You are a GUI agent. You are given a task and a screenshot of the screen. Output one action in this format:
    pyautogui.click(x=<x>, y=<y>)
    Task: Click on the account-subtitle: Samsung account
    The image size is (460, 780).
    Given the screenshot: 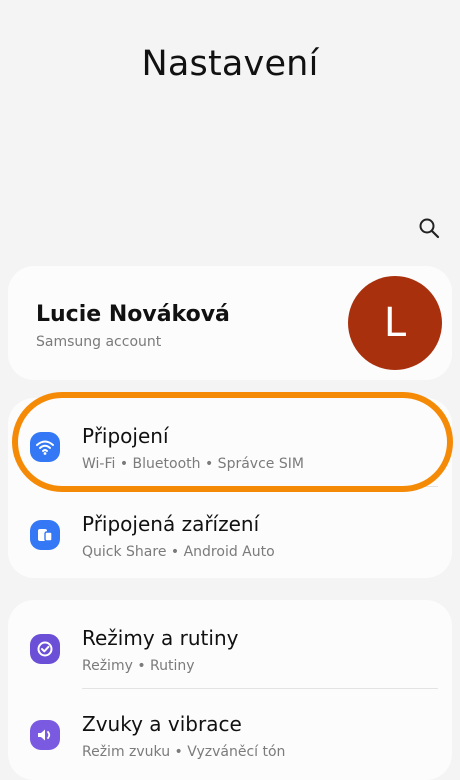 What is the action you would take?
    pyautogui.click(x=99, y=342)
    